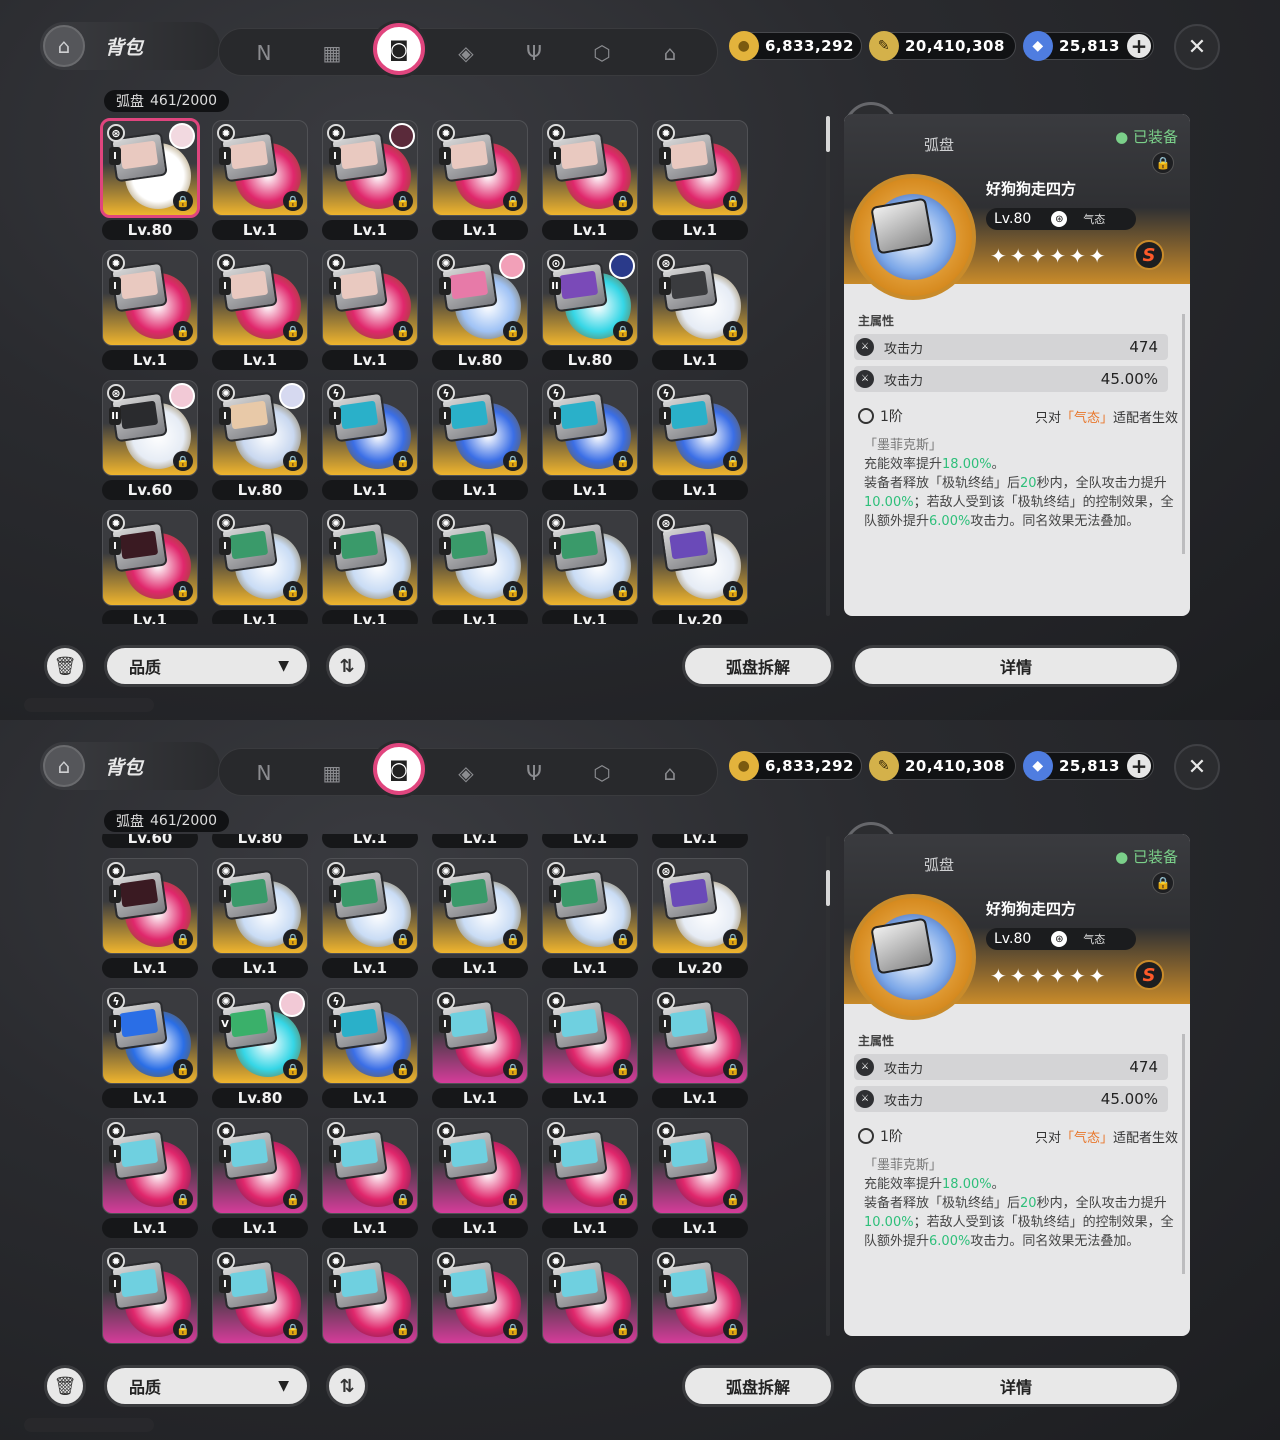  What do you see at coordinates (150, 841) in the screenshot?
I see `disc-slot: ⊛🔒Lv.60` at bounding box center [150, 841].